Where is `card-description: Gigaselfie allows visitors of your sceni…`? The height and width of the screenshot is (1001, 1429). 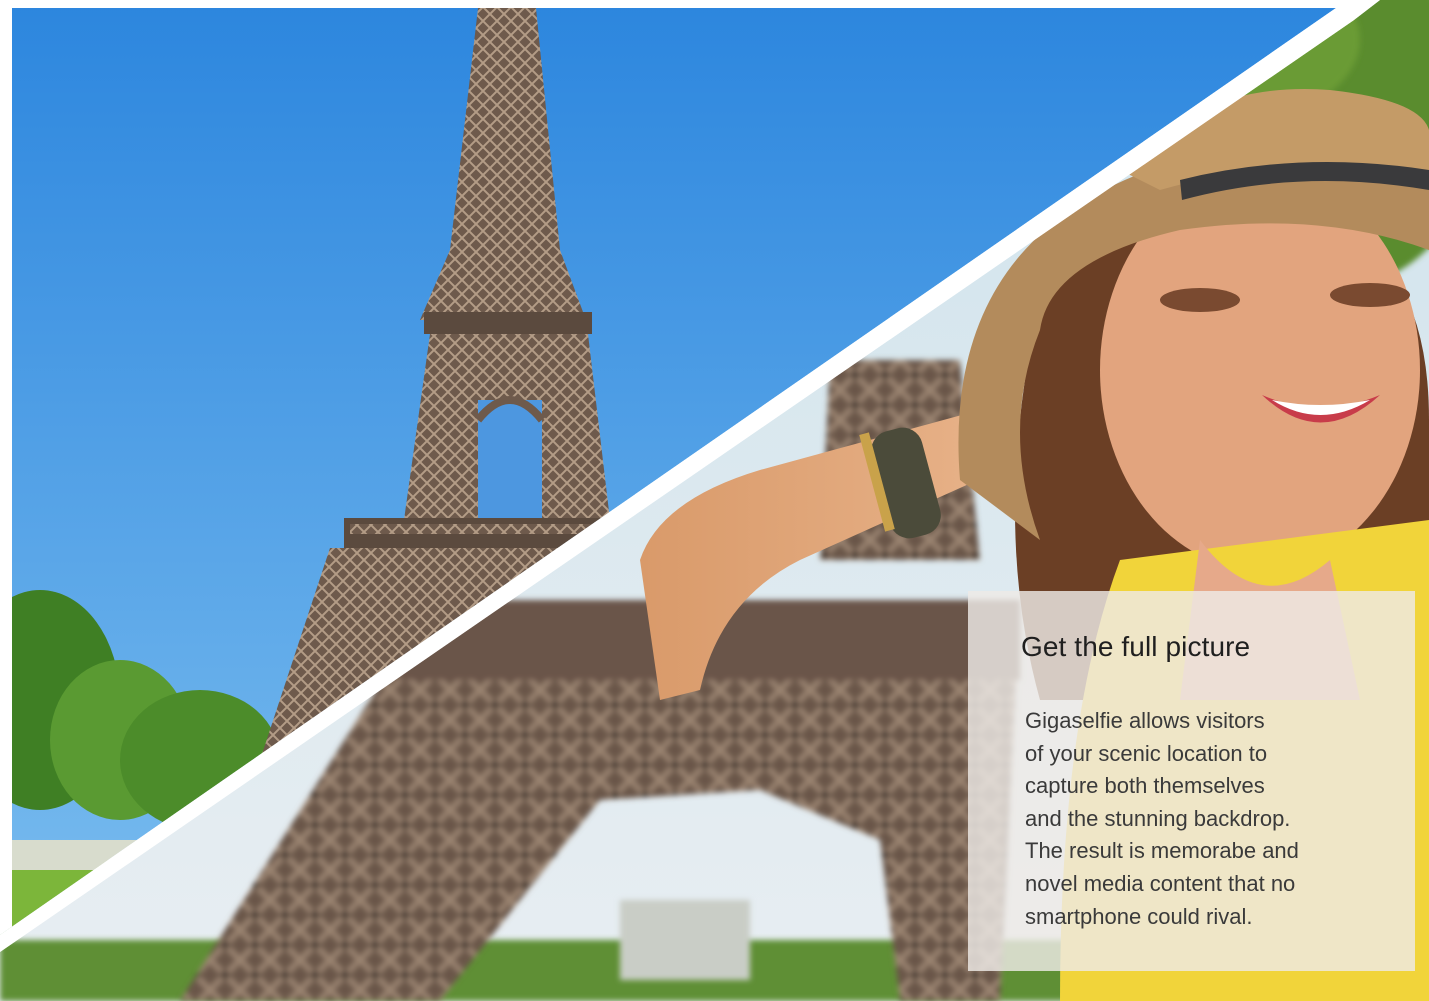 card-description: Gigaselfie allows visitors of your sceni… is located at coordinates (1162, 818).